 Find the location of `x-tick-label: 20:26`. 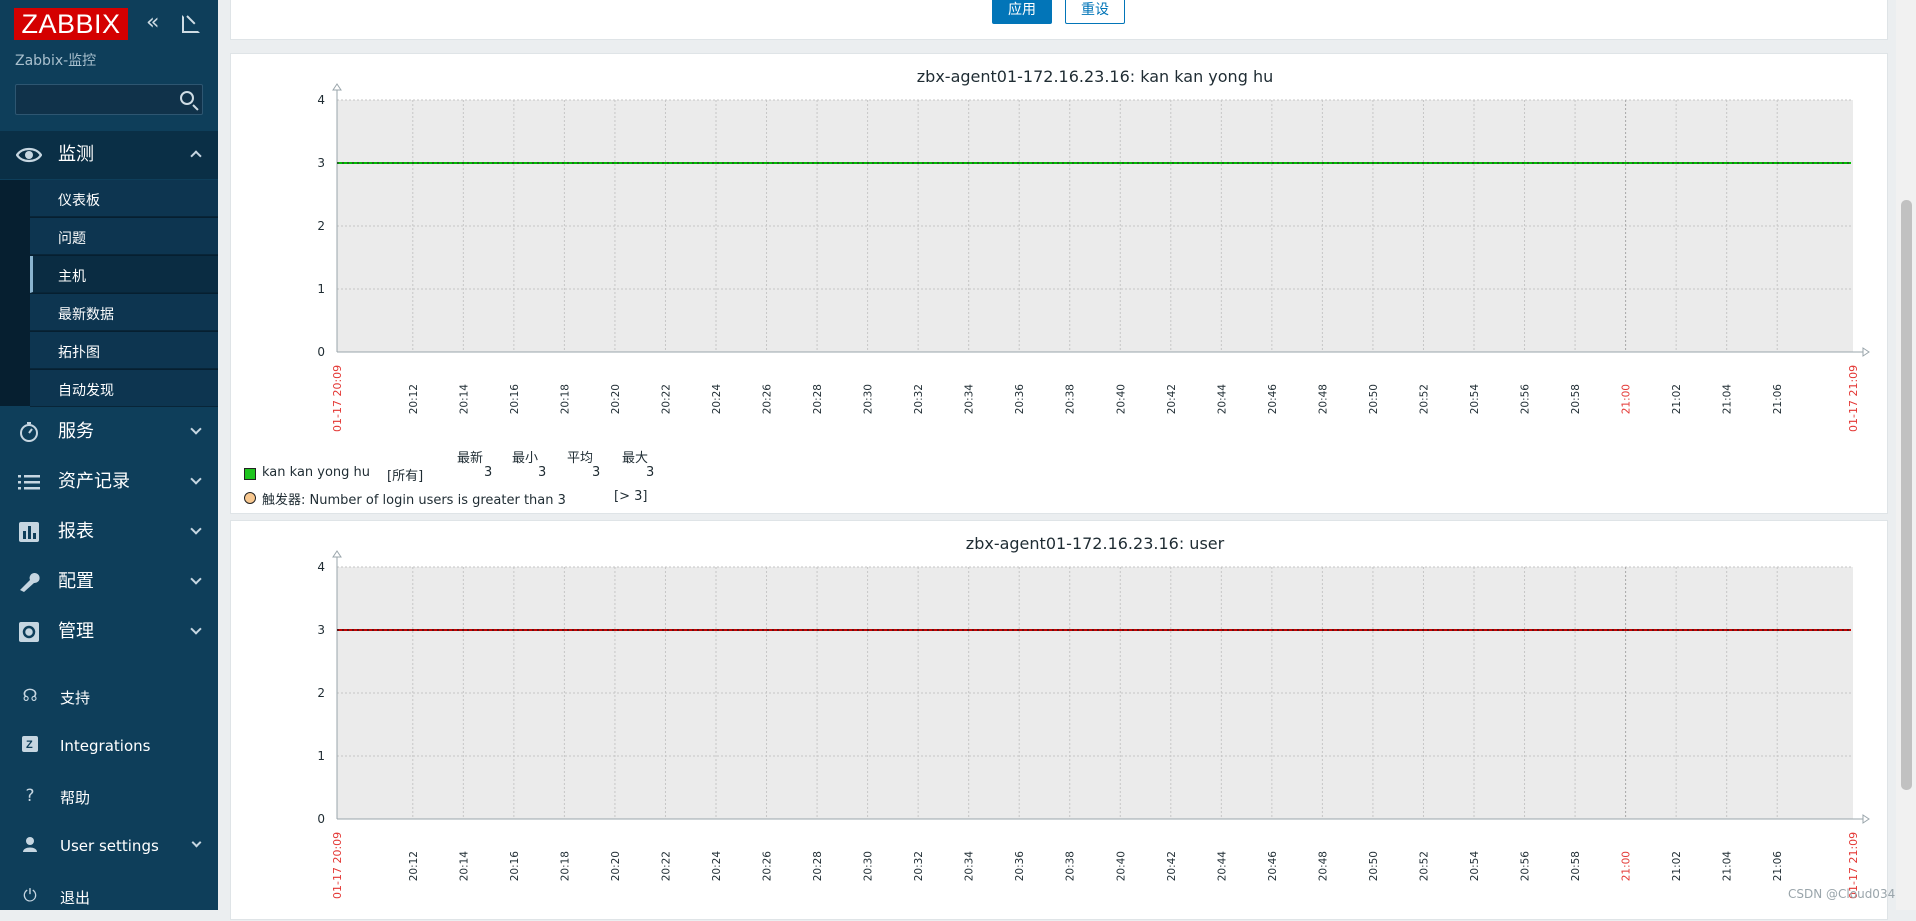

x-tick-label: 20:26 is located at coordinates (768, 399).